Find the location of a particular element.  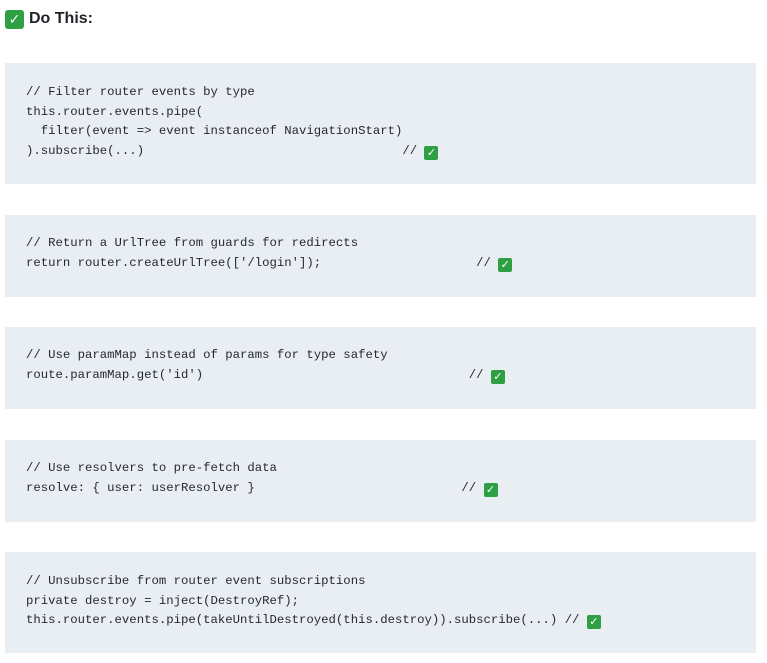

section-heading: ✓ Do This: is located at coordinates (49, 19).